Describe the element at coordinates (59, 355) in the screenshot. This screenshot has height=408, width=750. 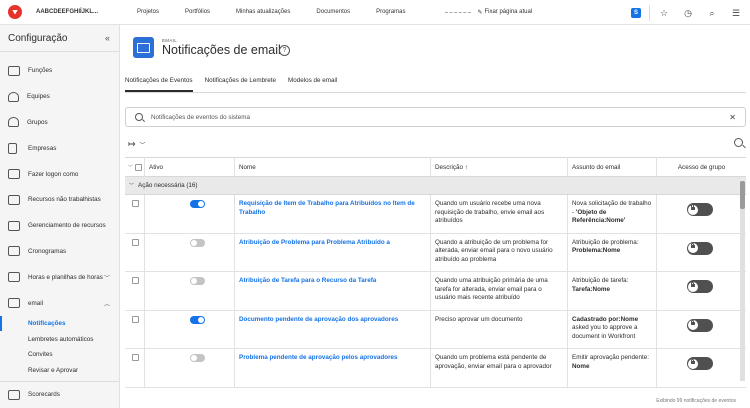
I see `sidebar-subitem-invitations: Convites` at that location.